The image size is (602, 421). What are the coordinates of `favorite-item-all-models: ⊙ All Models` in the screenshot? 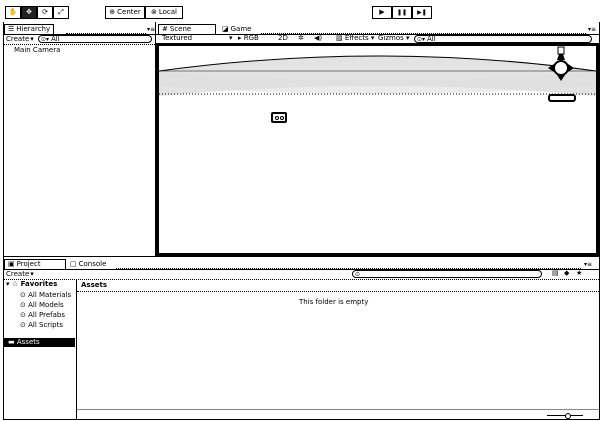 It's located at (42, 305).